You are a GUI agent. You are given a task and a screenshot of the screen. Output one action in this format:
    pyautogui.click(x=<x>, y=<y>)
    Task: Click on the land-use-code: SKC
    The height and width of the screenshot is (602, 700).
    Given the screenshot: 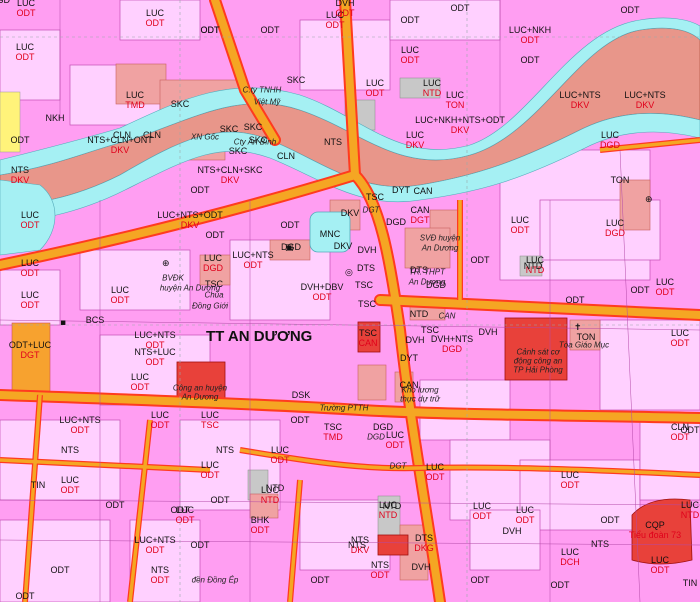 What is the action you would take?
    pyautogui.click(x=296, y=80)
    